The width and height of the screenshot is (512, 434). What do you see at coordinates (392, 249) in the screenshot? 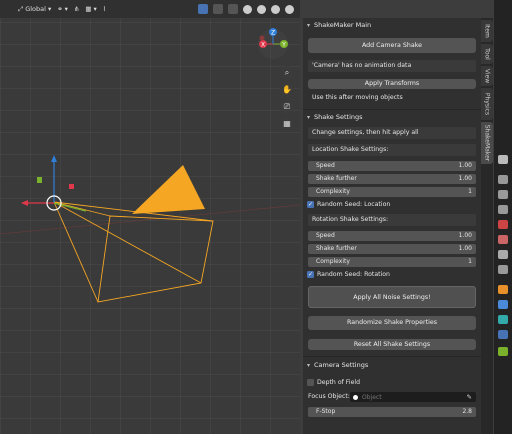
I see `rotation-shake-further-field: Shake further 1.00` at bounding box center [392, 249].